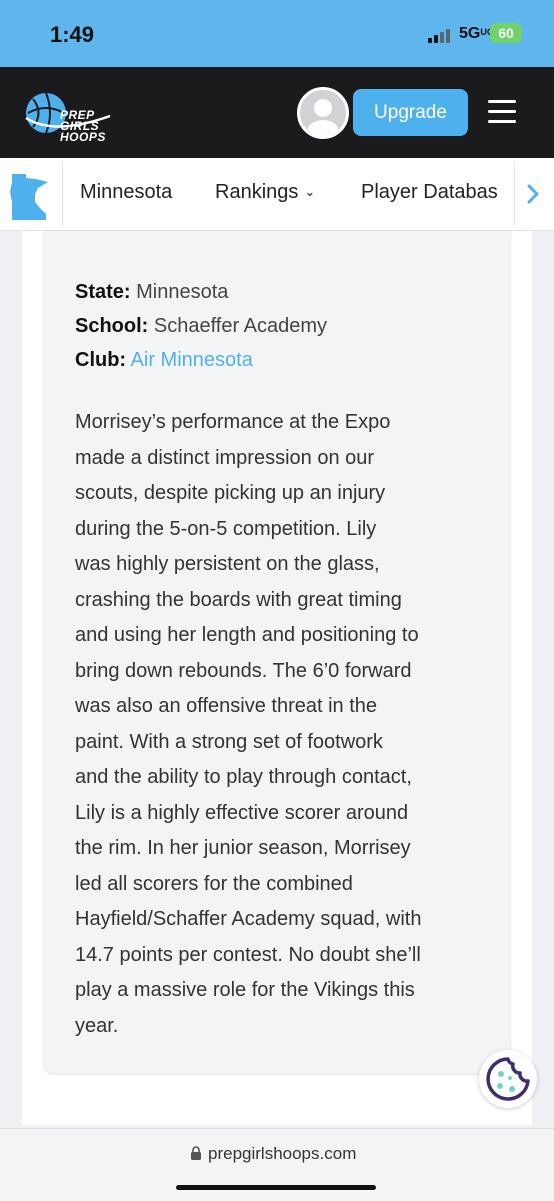 This screenshot has width=554, height=1201. What do you see at coordinates (227, 564) in the screenshot?
I see `bio-line: was highly persistent on the glass,` at bounding box center [227, 564].